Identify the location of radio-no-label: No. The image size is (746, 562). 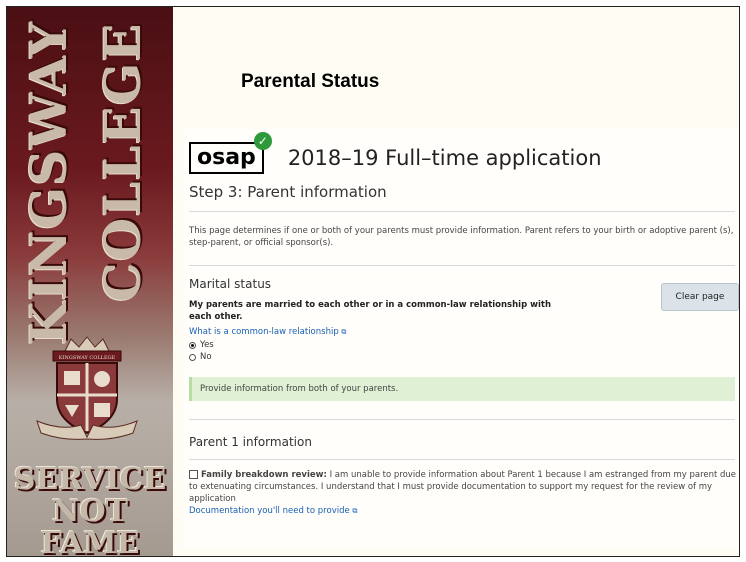
(206, 357).